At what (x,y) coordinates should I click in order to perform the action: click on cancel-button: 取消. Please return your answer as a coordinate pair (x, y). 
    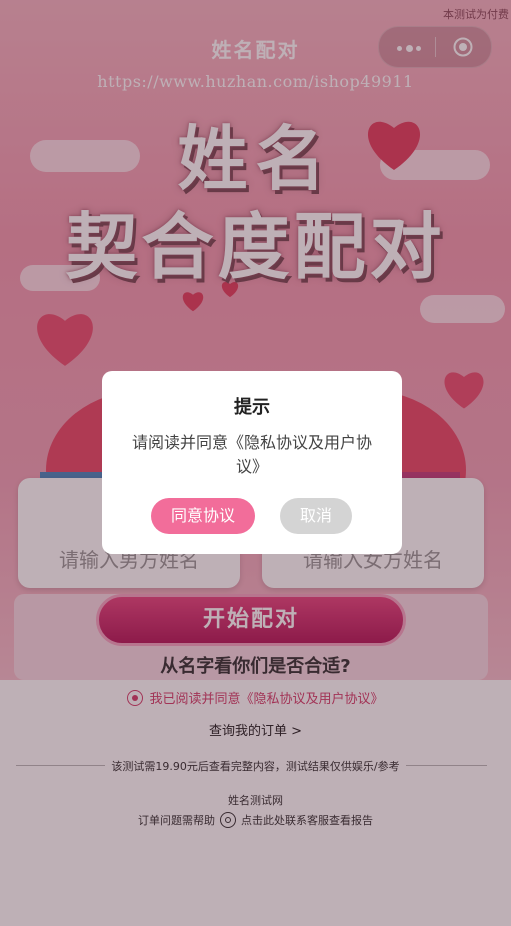
    Looking at the image, I should click on (316, 516).